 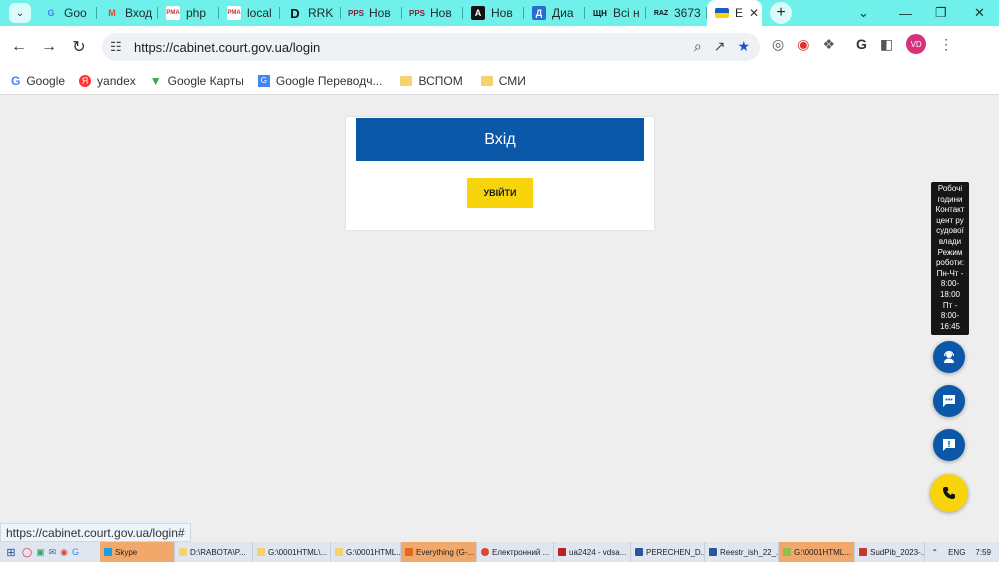 I want to click on chat-bubble-icon, so click(x=949, y=401).